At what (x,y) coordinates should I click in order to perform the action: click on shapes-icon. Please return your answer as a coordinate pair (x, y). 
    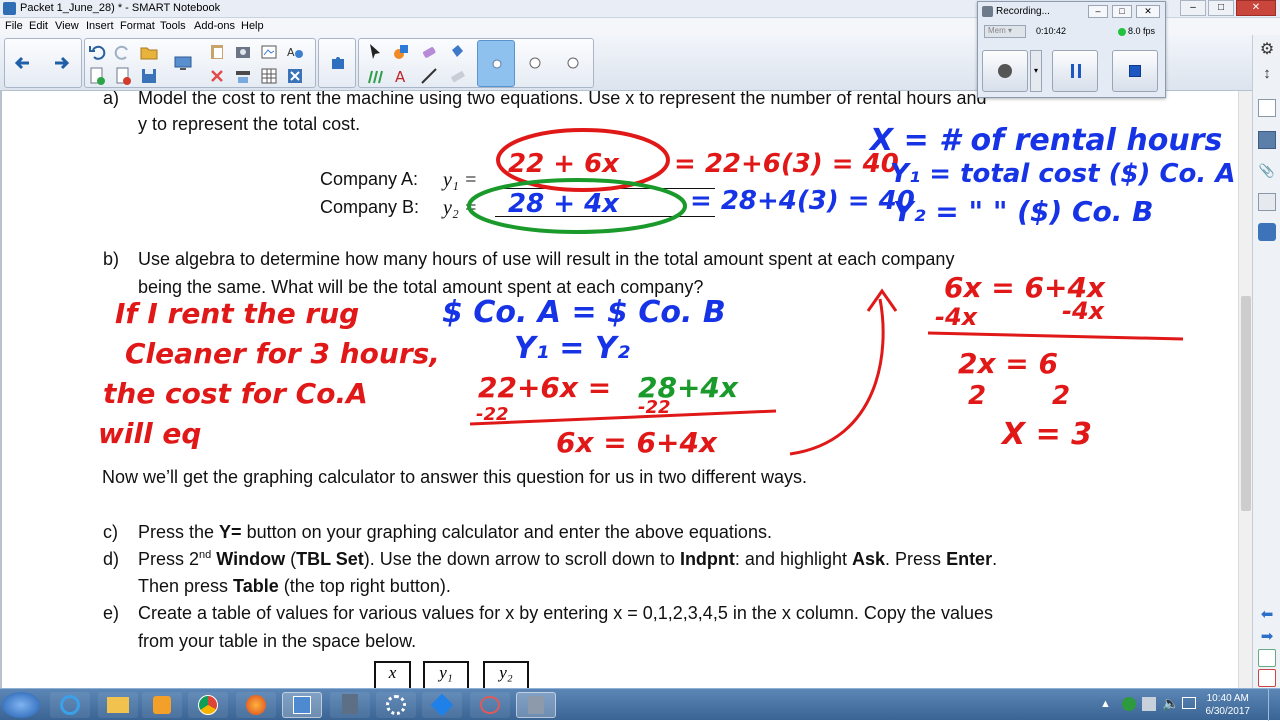
    Looking at the image, I should click on (401, 52).